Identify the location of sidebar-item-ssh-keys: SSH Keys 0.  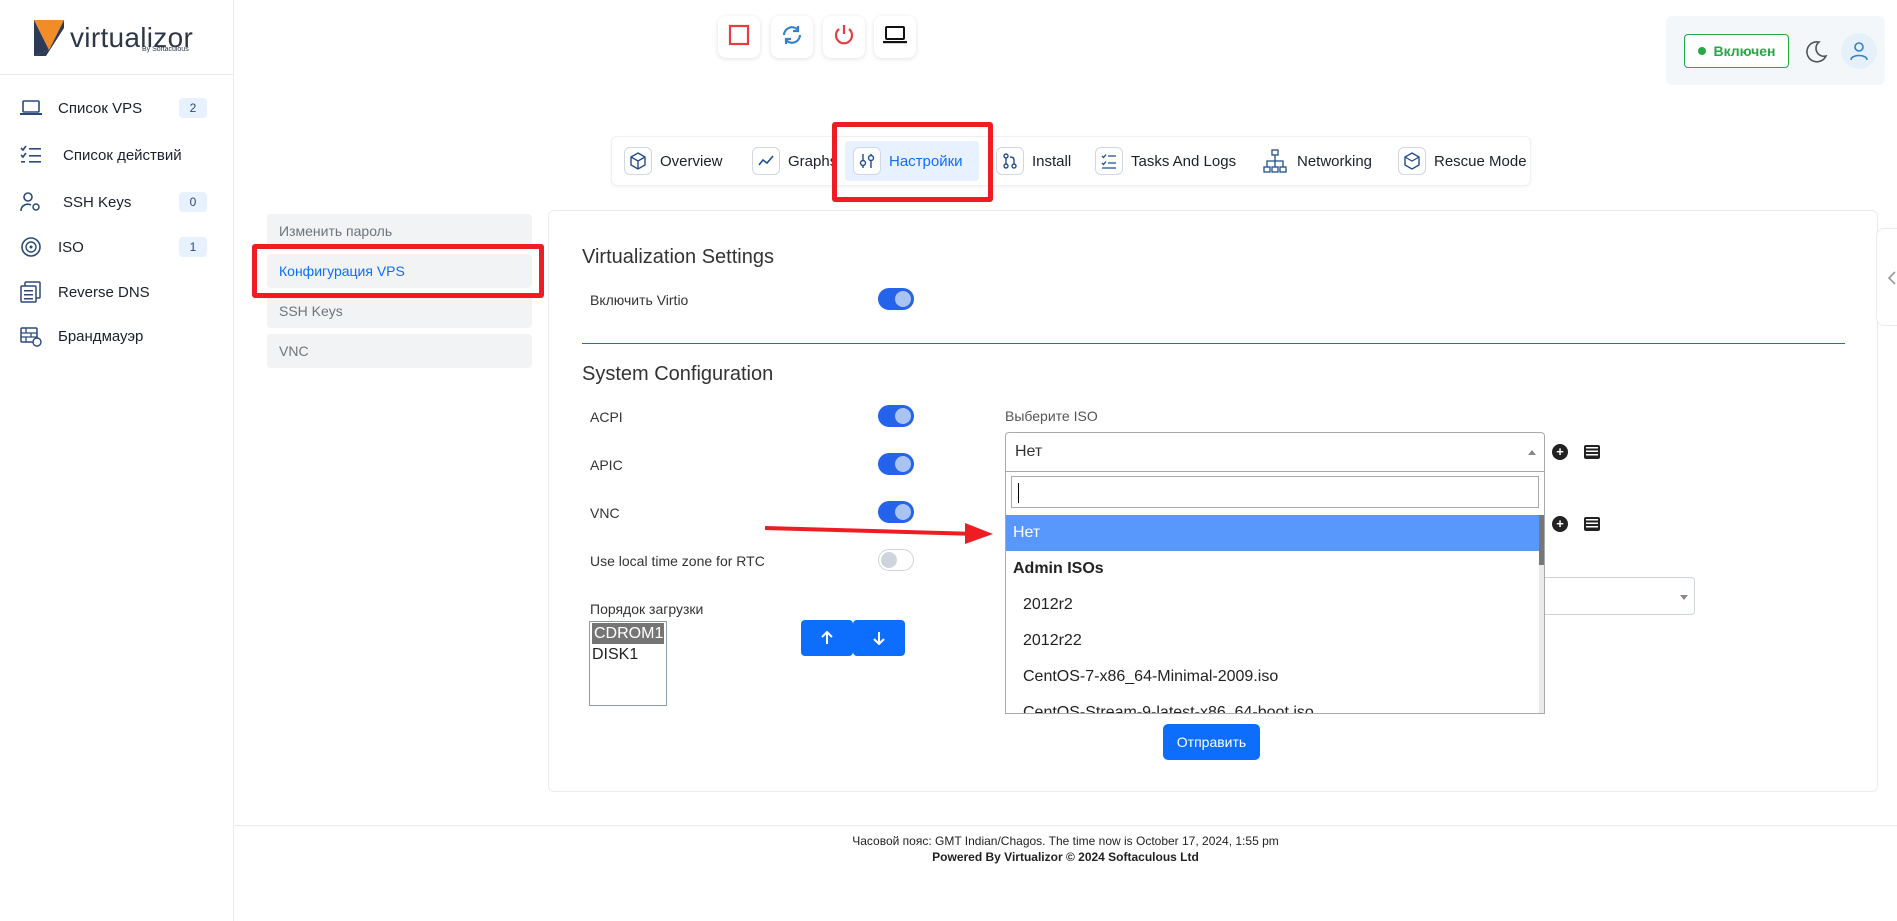
(117, 202).